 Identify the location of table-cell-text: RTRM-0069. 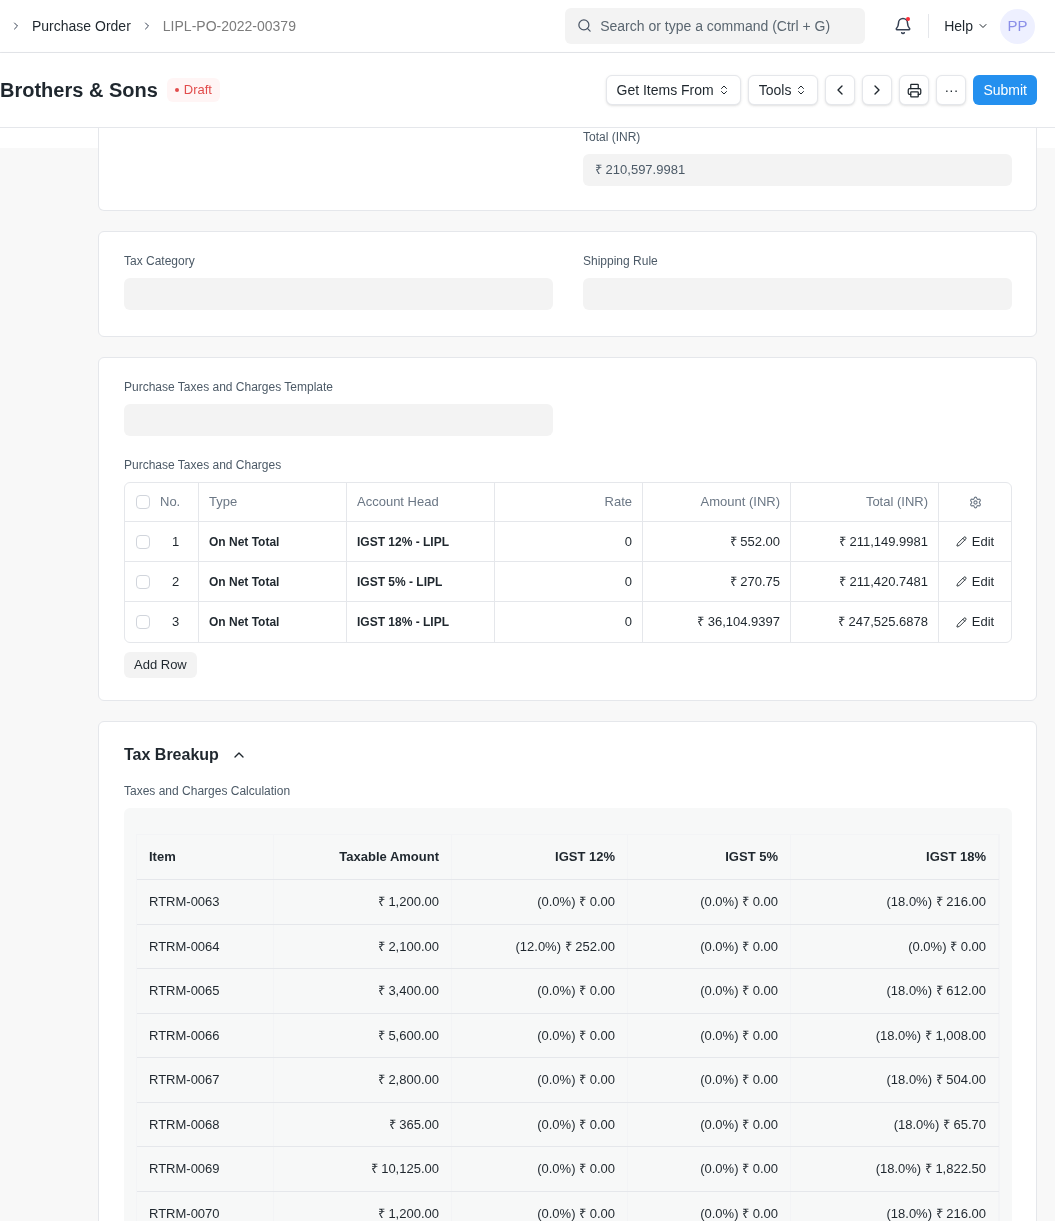
(184, 1169).